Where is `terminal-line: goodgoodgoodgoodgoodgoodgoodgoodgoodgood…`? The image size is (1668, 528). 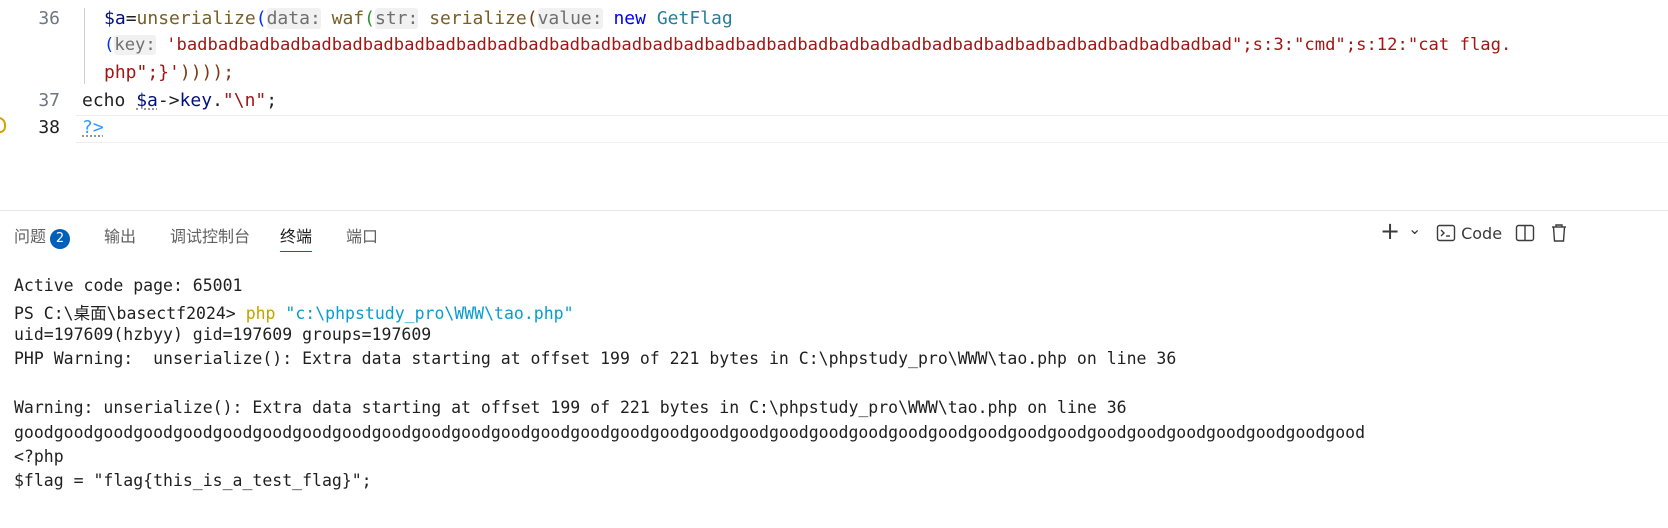 terminal-line: goodgoodgoodgoodgoodgoodgoodgoodgoodgood… is located at coordinates (690, 432).